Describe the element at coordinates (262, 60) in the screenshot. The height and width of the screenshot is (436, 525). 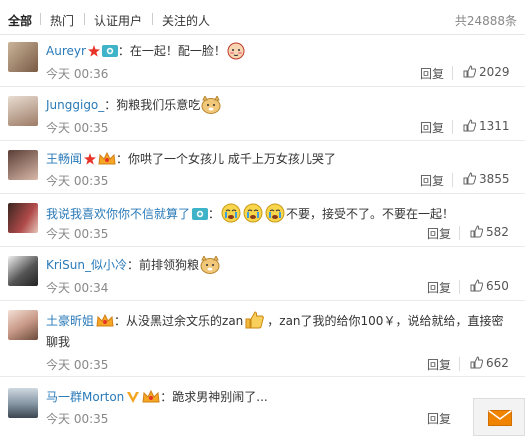
I see `comment-item: Aureyr ：在一起！配一脸！ 今天 00:36 回复 2029` at that location.